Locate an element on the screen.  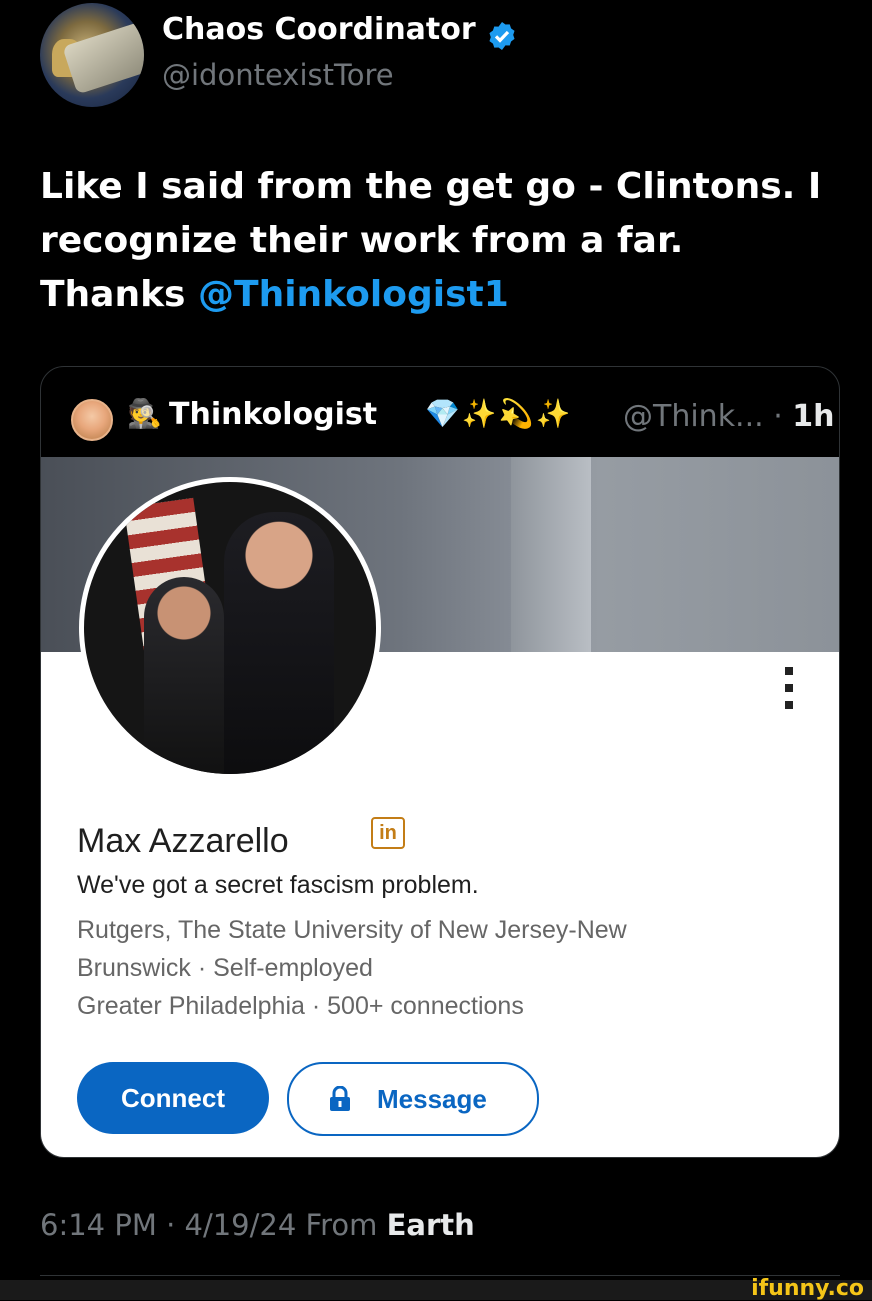
profile-more-icon is located at coordinates (790, 692).